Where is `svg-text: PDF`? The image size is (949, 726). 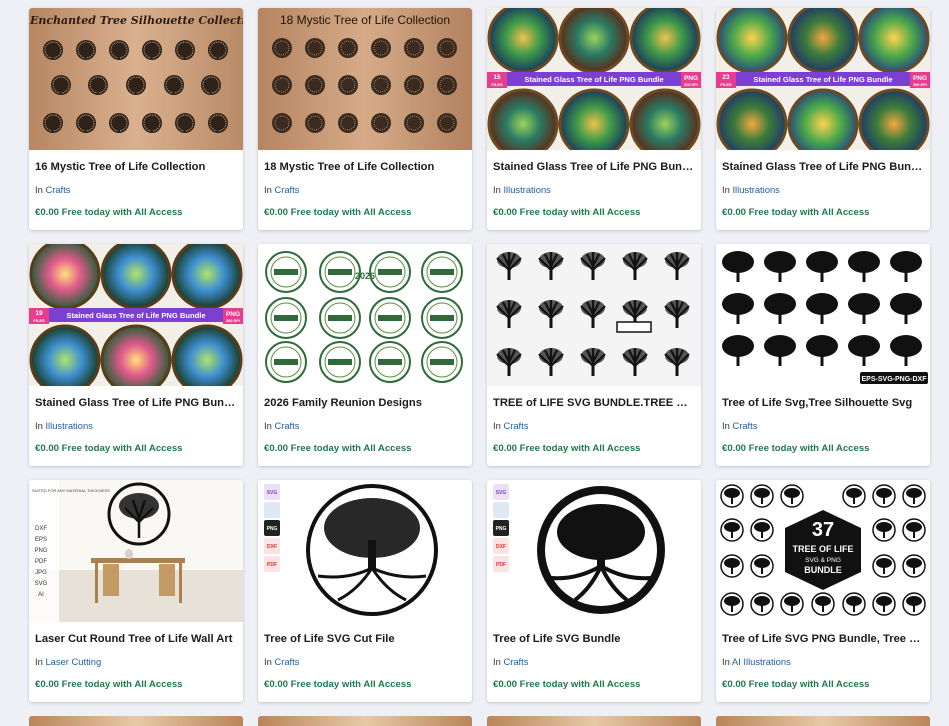
svg-text: PDF is located at coordinates (501, 565).